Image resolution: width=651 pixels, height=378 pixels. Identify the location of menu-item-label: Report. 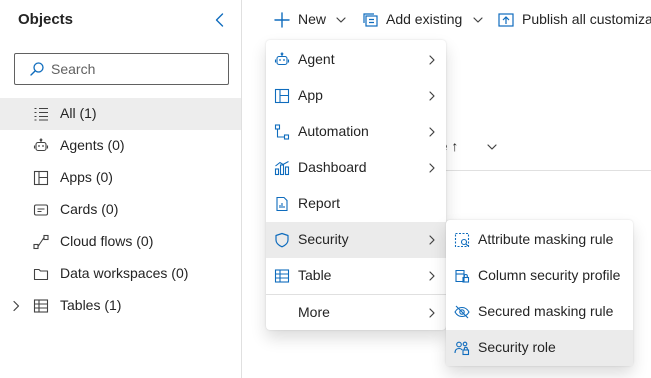
(319, 203).